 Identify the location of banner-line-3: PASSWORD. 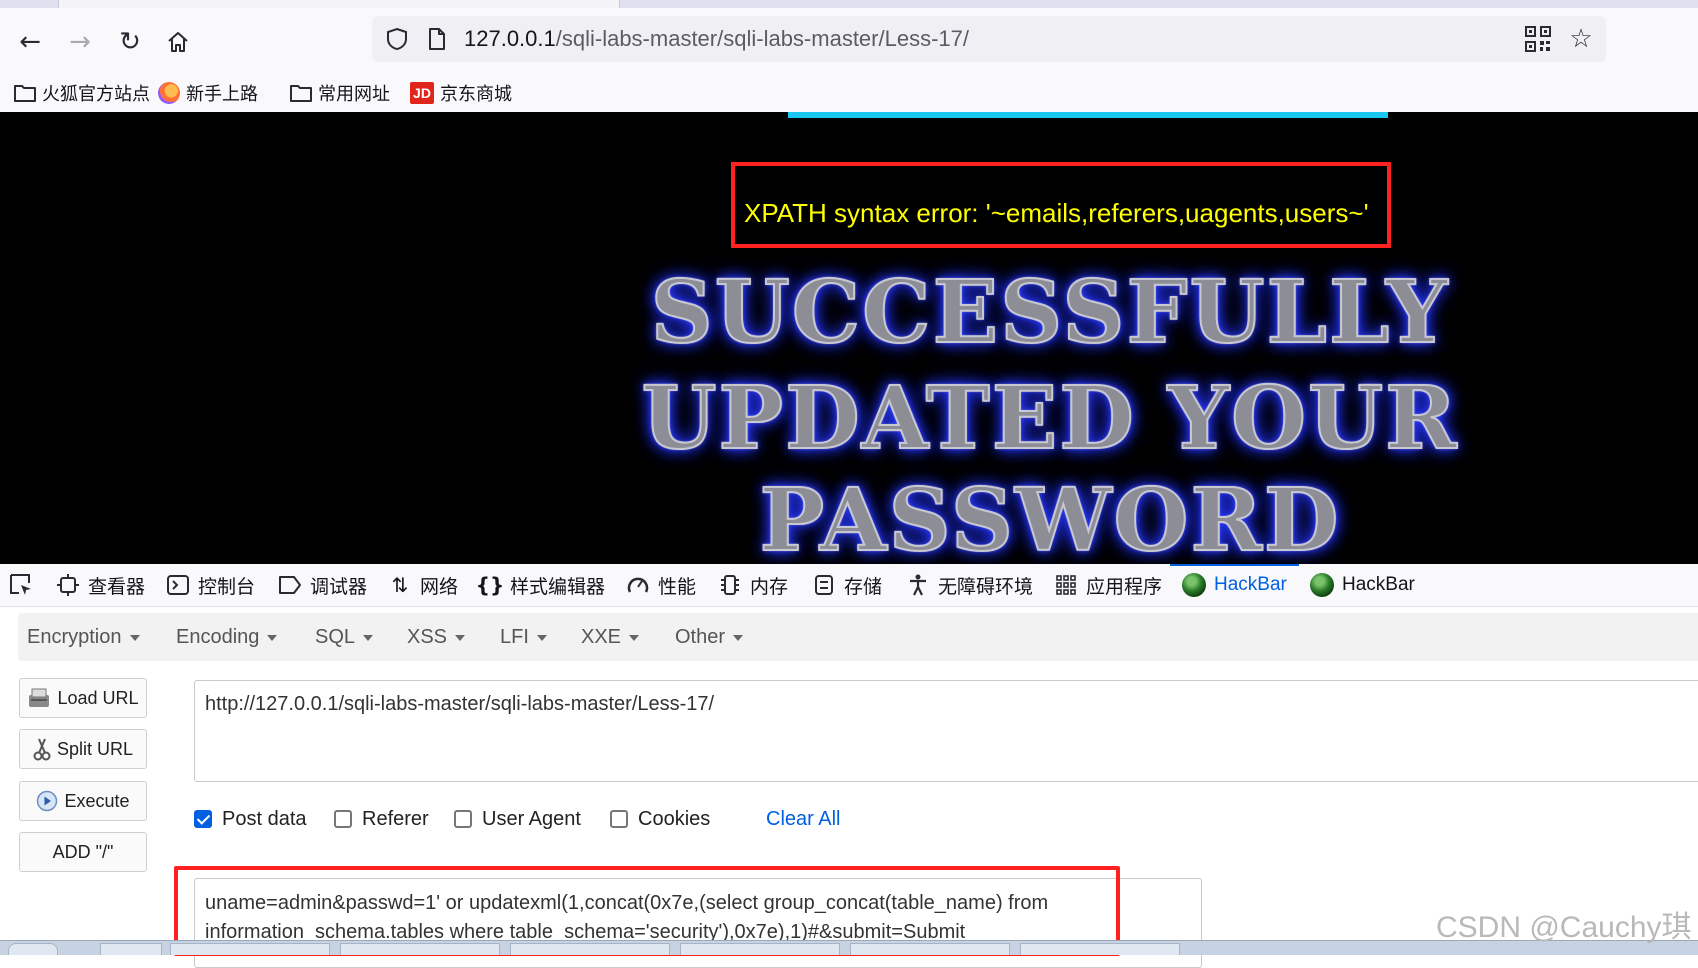
(1049, 516).